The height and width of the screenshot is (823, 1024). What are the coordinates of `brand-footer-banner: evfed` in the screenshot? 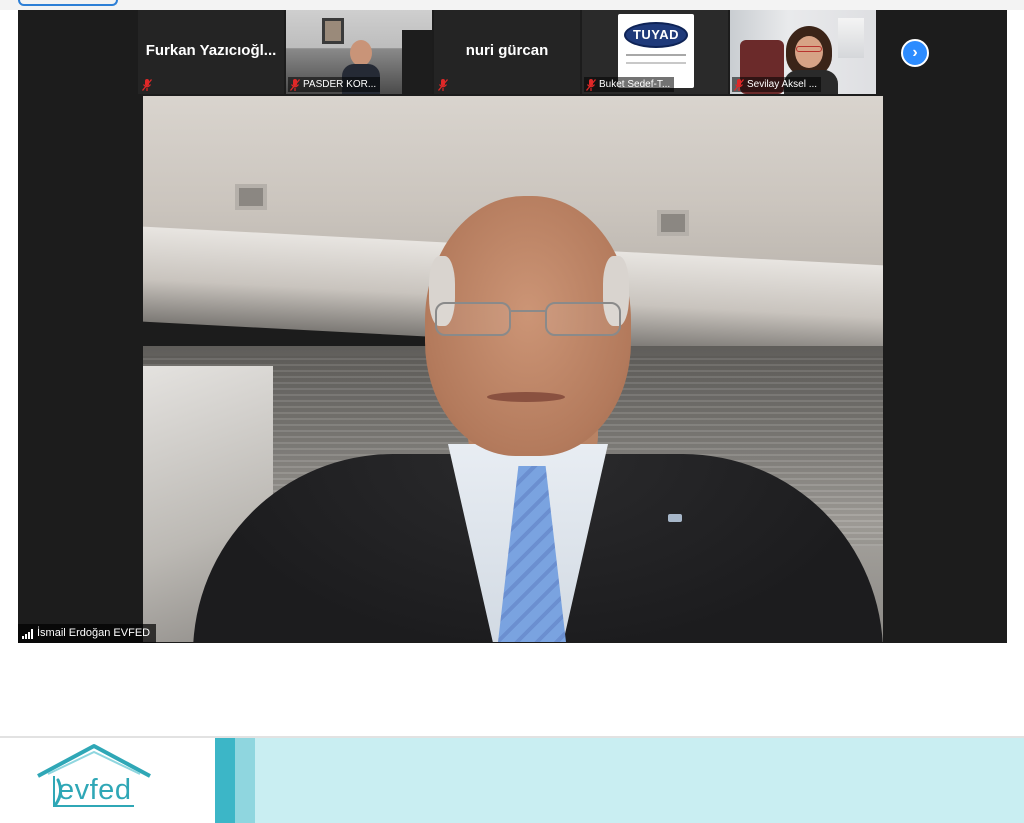 It's located at (512, 779).